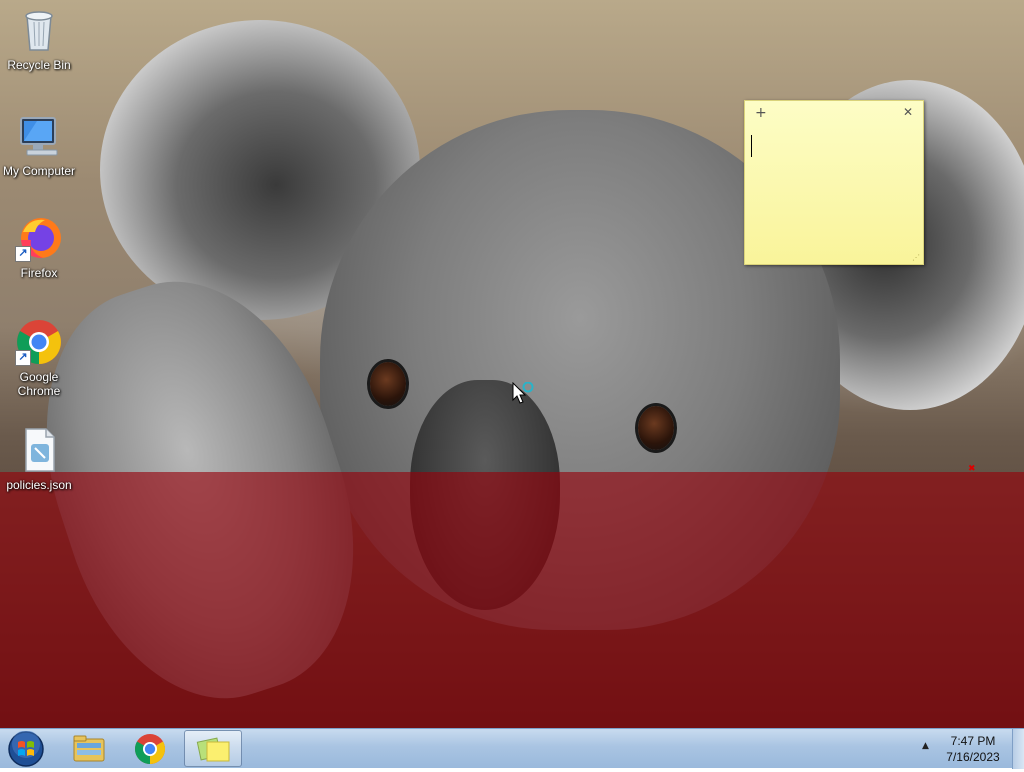  What do you see at coordinates (525, 395) in the screenshot?
I see `mouse-cursor-busy-icon` at bounding box center [525, 395].